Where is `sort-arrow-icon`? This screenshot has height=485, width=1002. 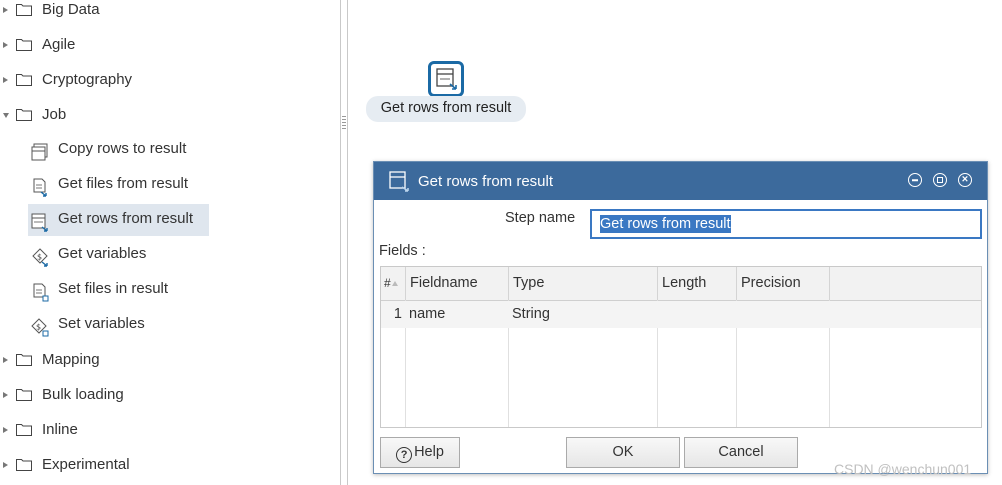 sort-arrow-icon is located at coordinates (394, 284).